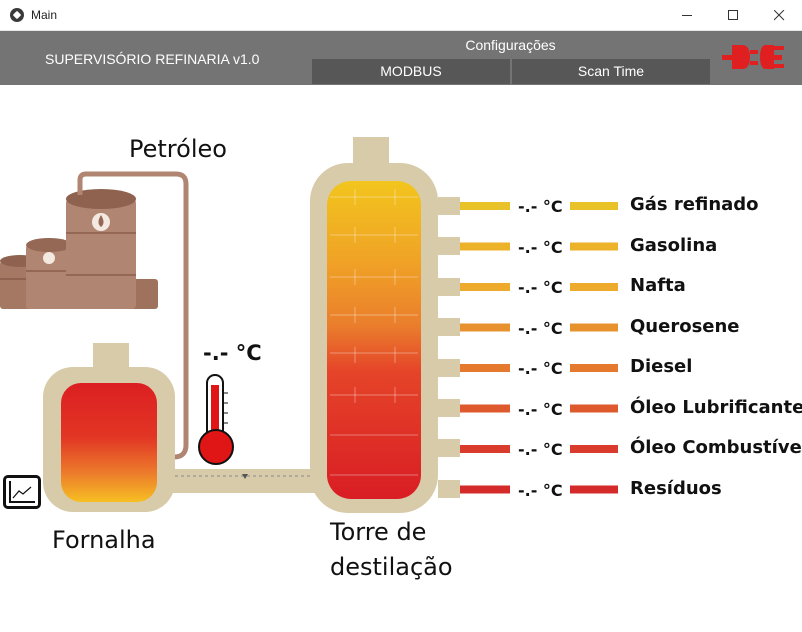  Describe the element at coordinates (411, 71) in the screenshot. I see `modbus-button: MODBUS` at that location.